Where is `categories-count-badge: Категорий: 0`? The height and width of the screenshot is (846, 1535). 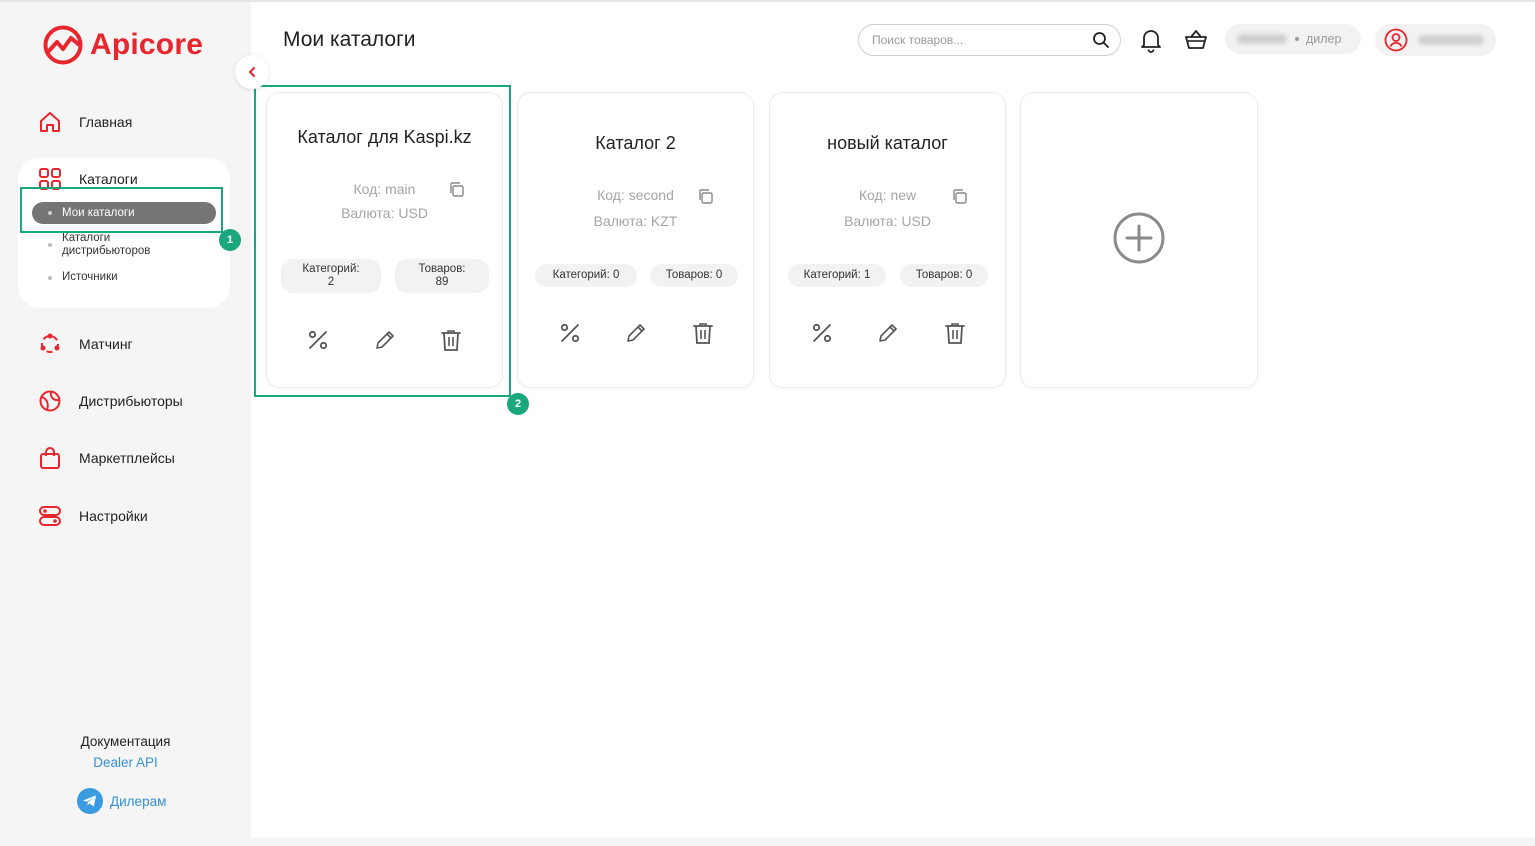 categories-count-badge: Категорий: 0 is located at coordinates (586, 275).